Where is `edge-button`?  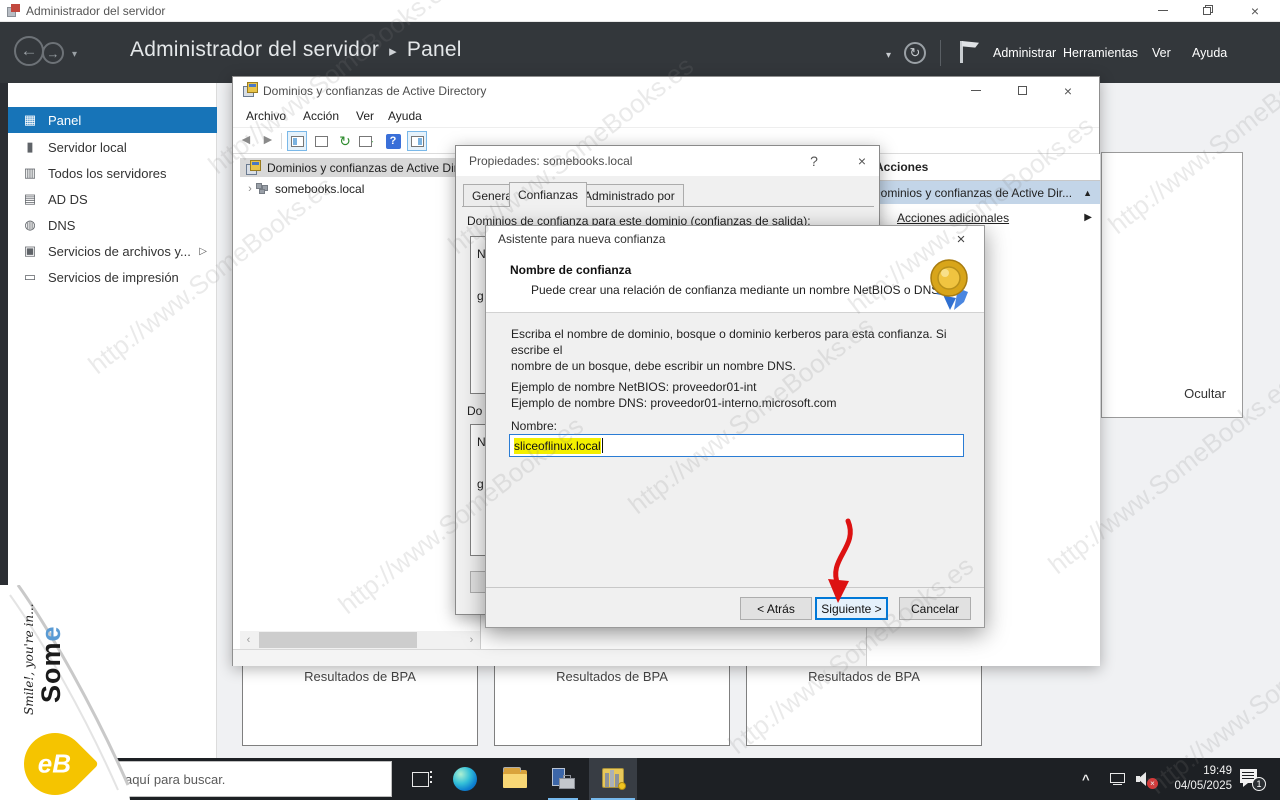 edge-button is located at coordinates (465, 779).